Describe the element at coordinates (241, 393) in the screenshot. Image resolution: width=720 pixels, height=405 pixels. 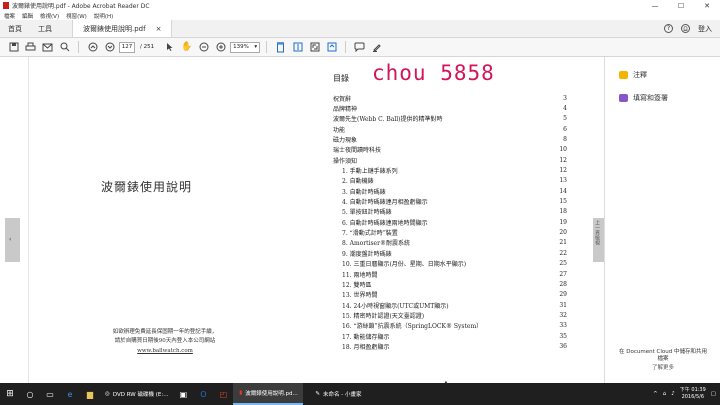
I see `acrobat-taskbar-icon: ▮` at that location.